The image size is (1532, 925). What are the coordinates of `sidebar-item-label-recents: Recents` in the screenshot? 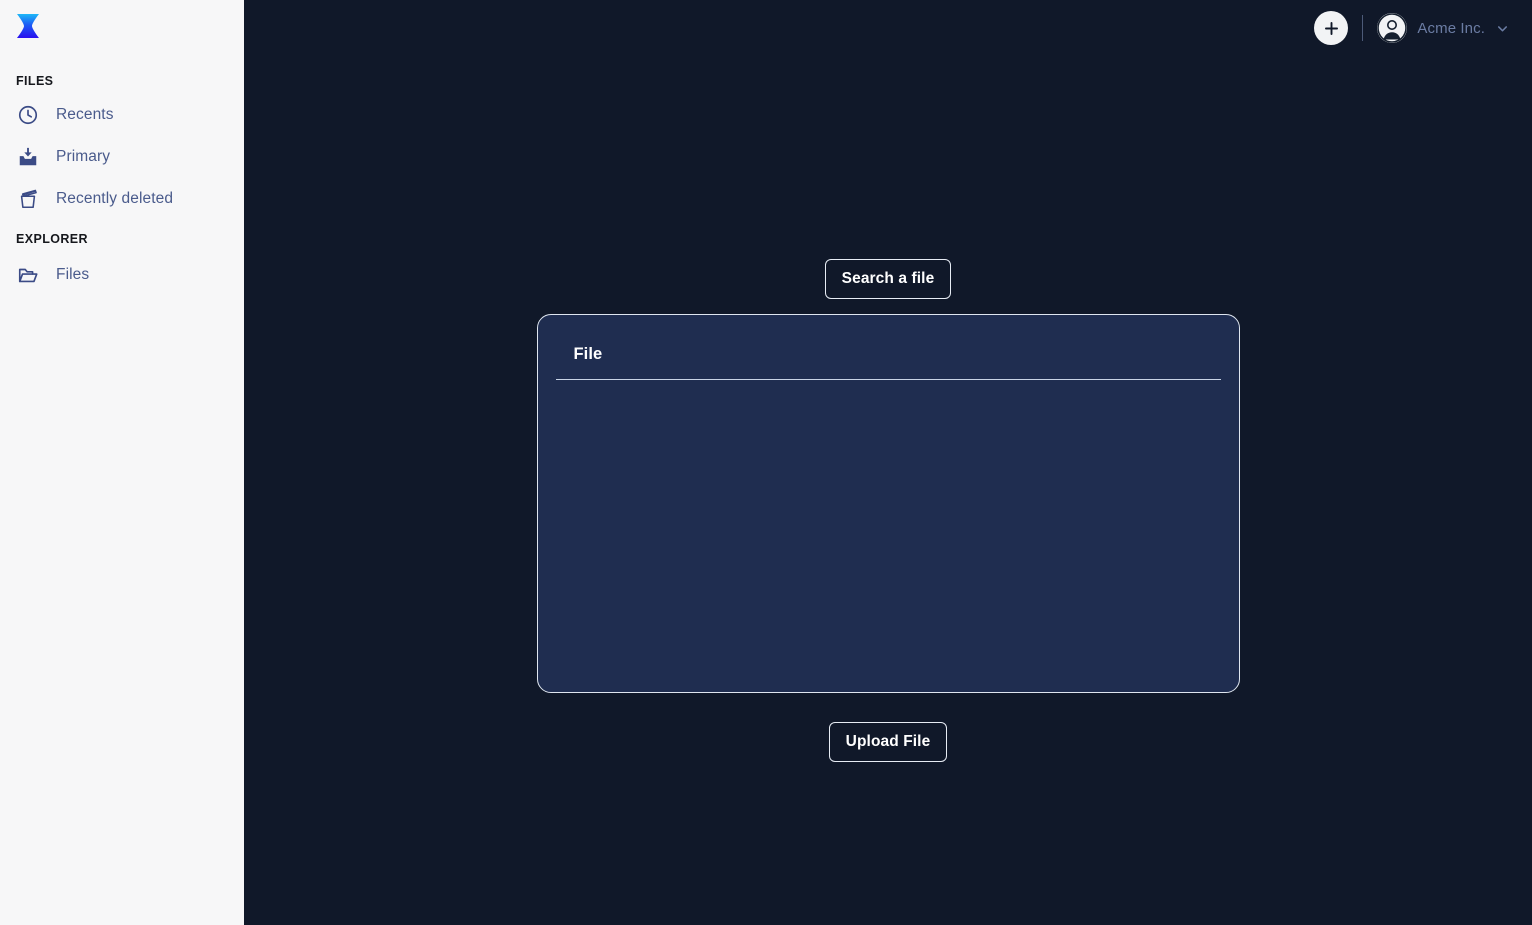 It's located at (85, 114).